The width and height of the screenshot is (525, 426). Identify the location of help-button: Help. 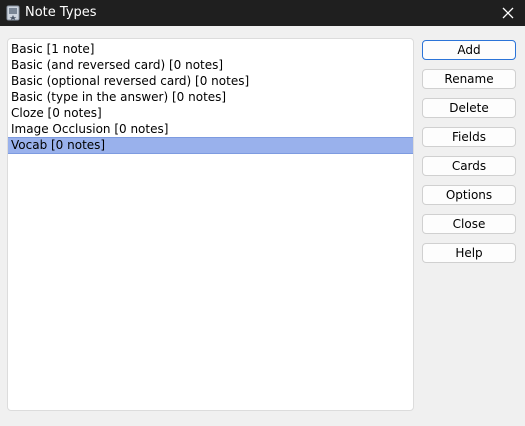
(469, 253).